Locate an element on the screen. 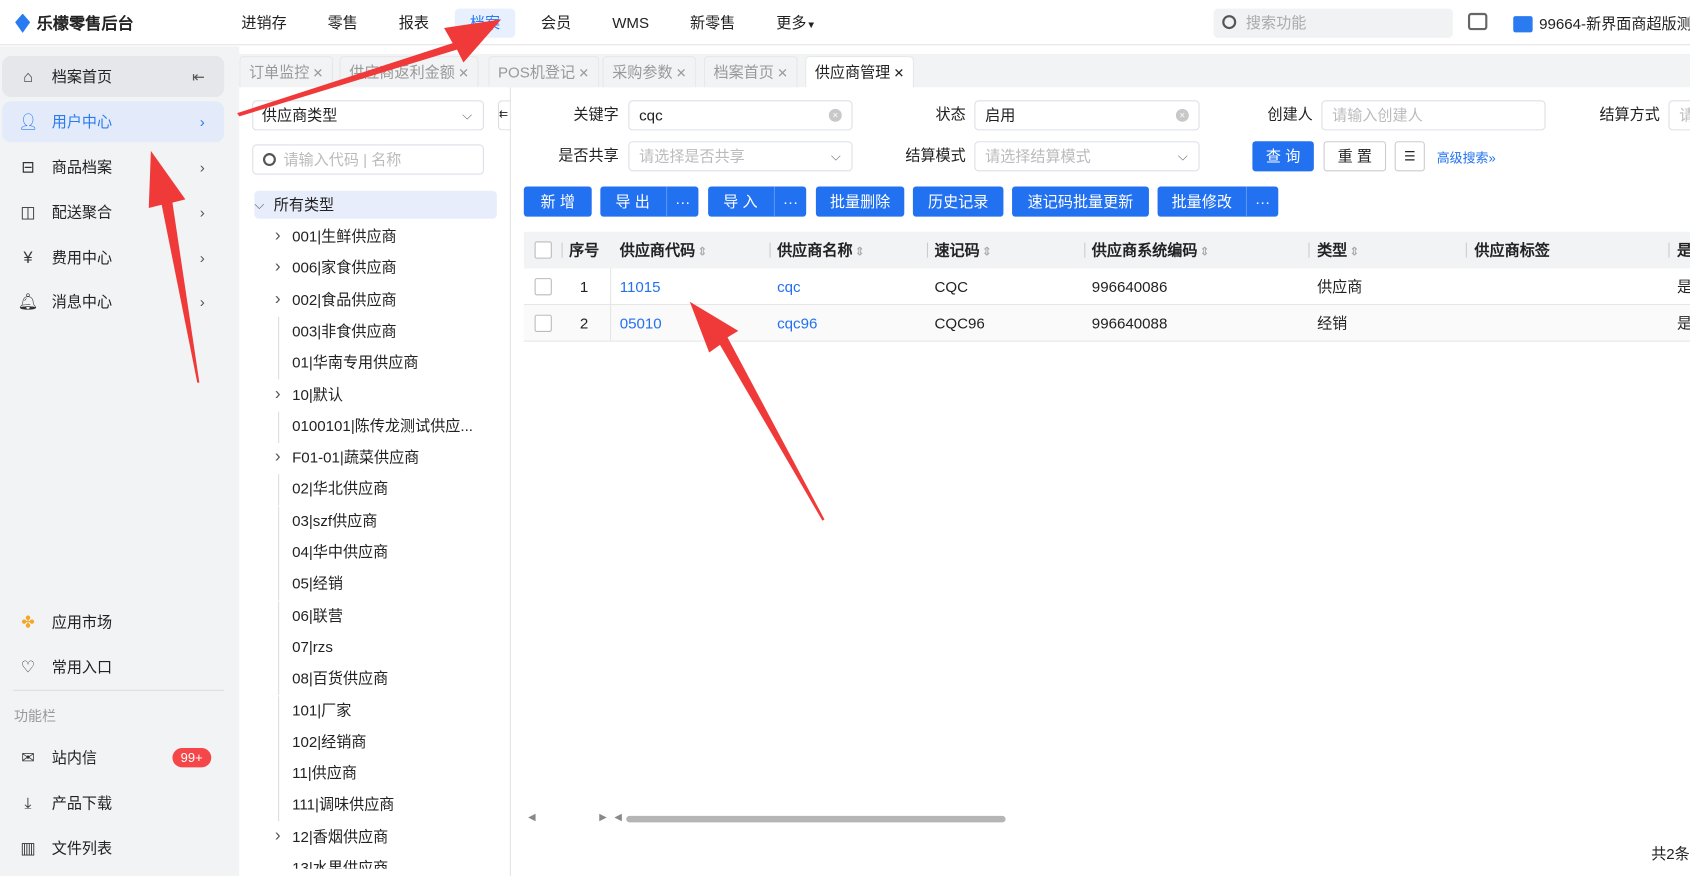 This screenshot has height=876, width=1690. settle-method-select: 请 is located at coordinates (1679, 115).